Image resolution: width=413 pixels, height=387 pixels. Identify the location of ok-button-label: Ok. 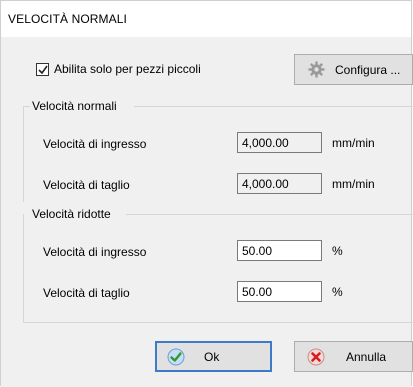
(212, 357).